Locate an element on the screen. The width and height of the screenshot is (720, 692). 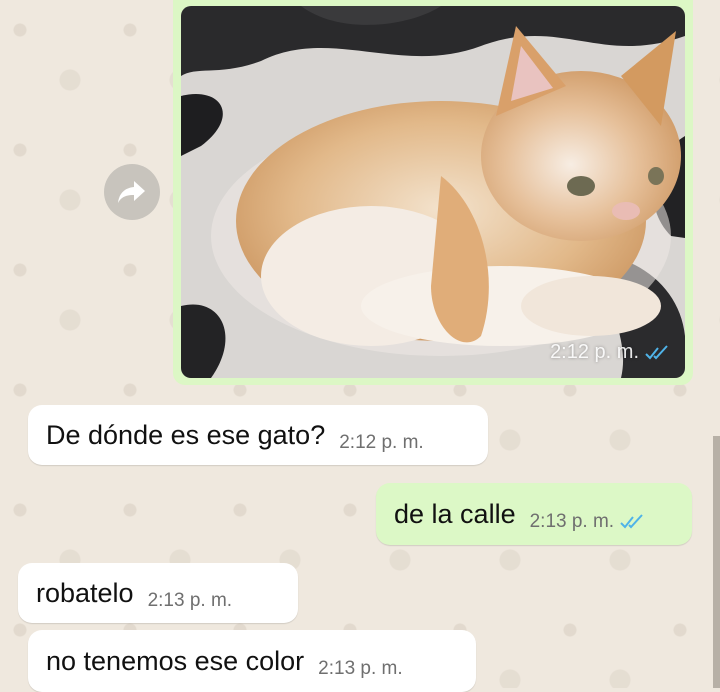
message-text: de la calle is located at coordinates (455, 513).